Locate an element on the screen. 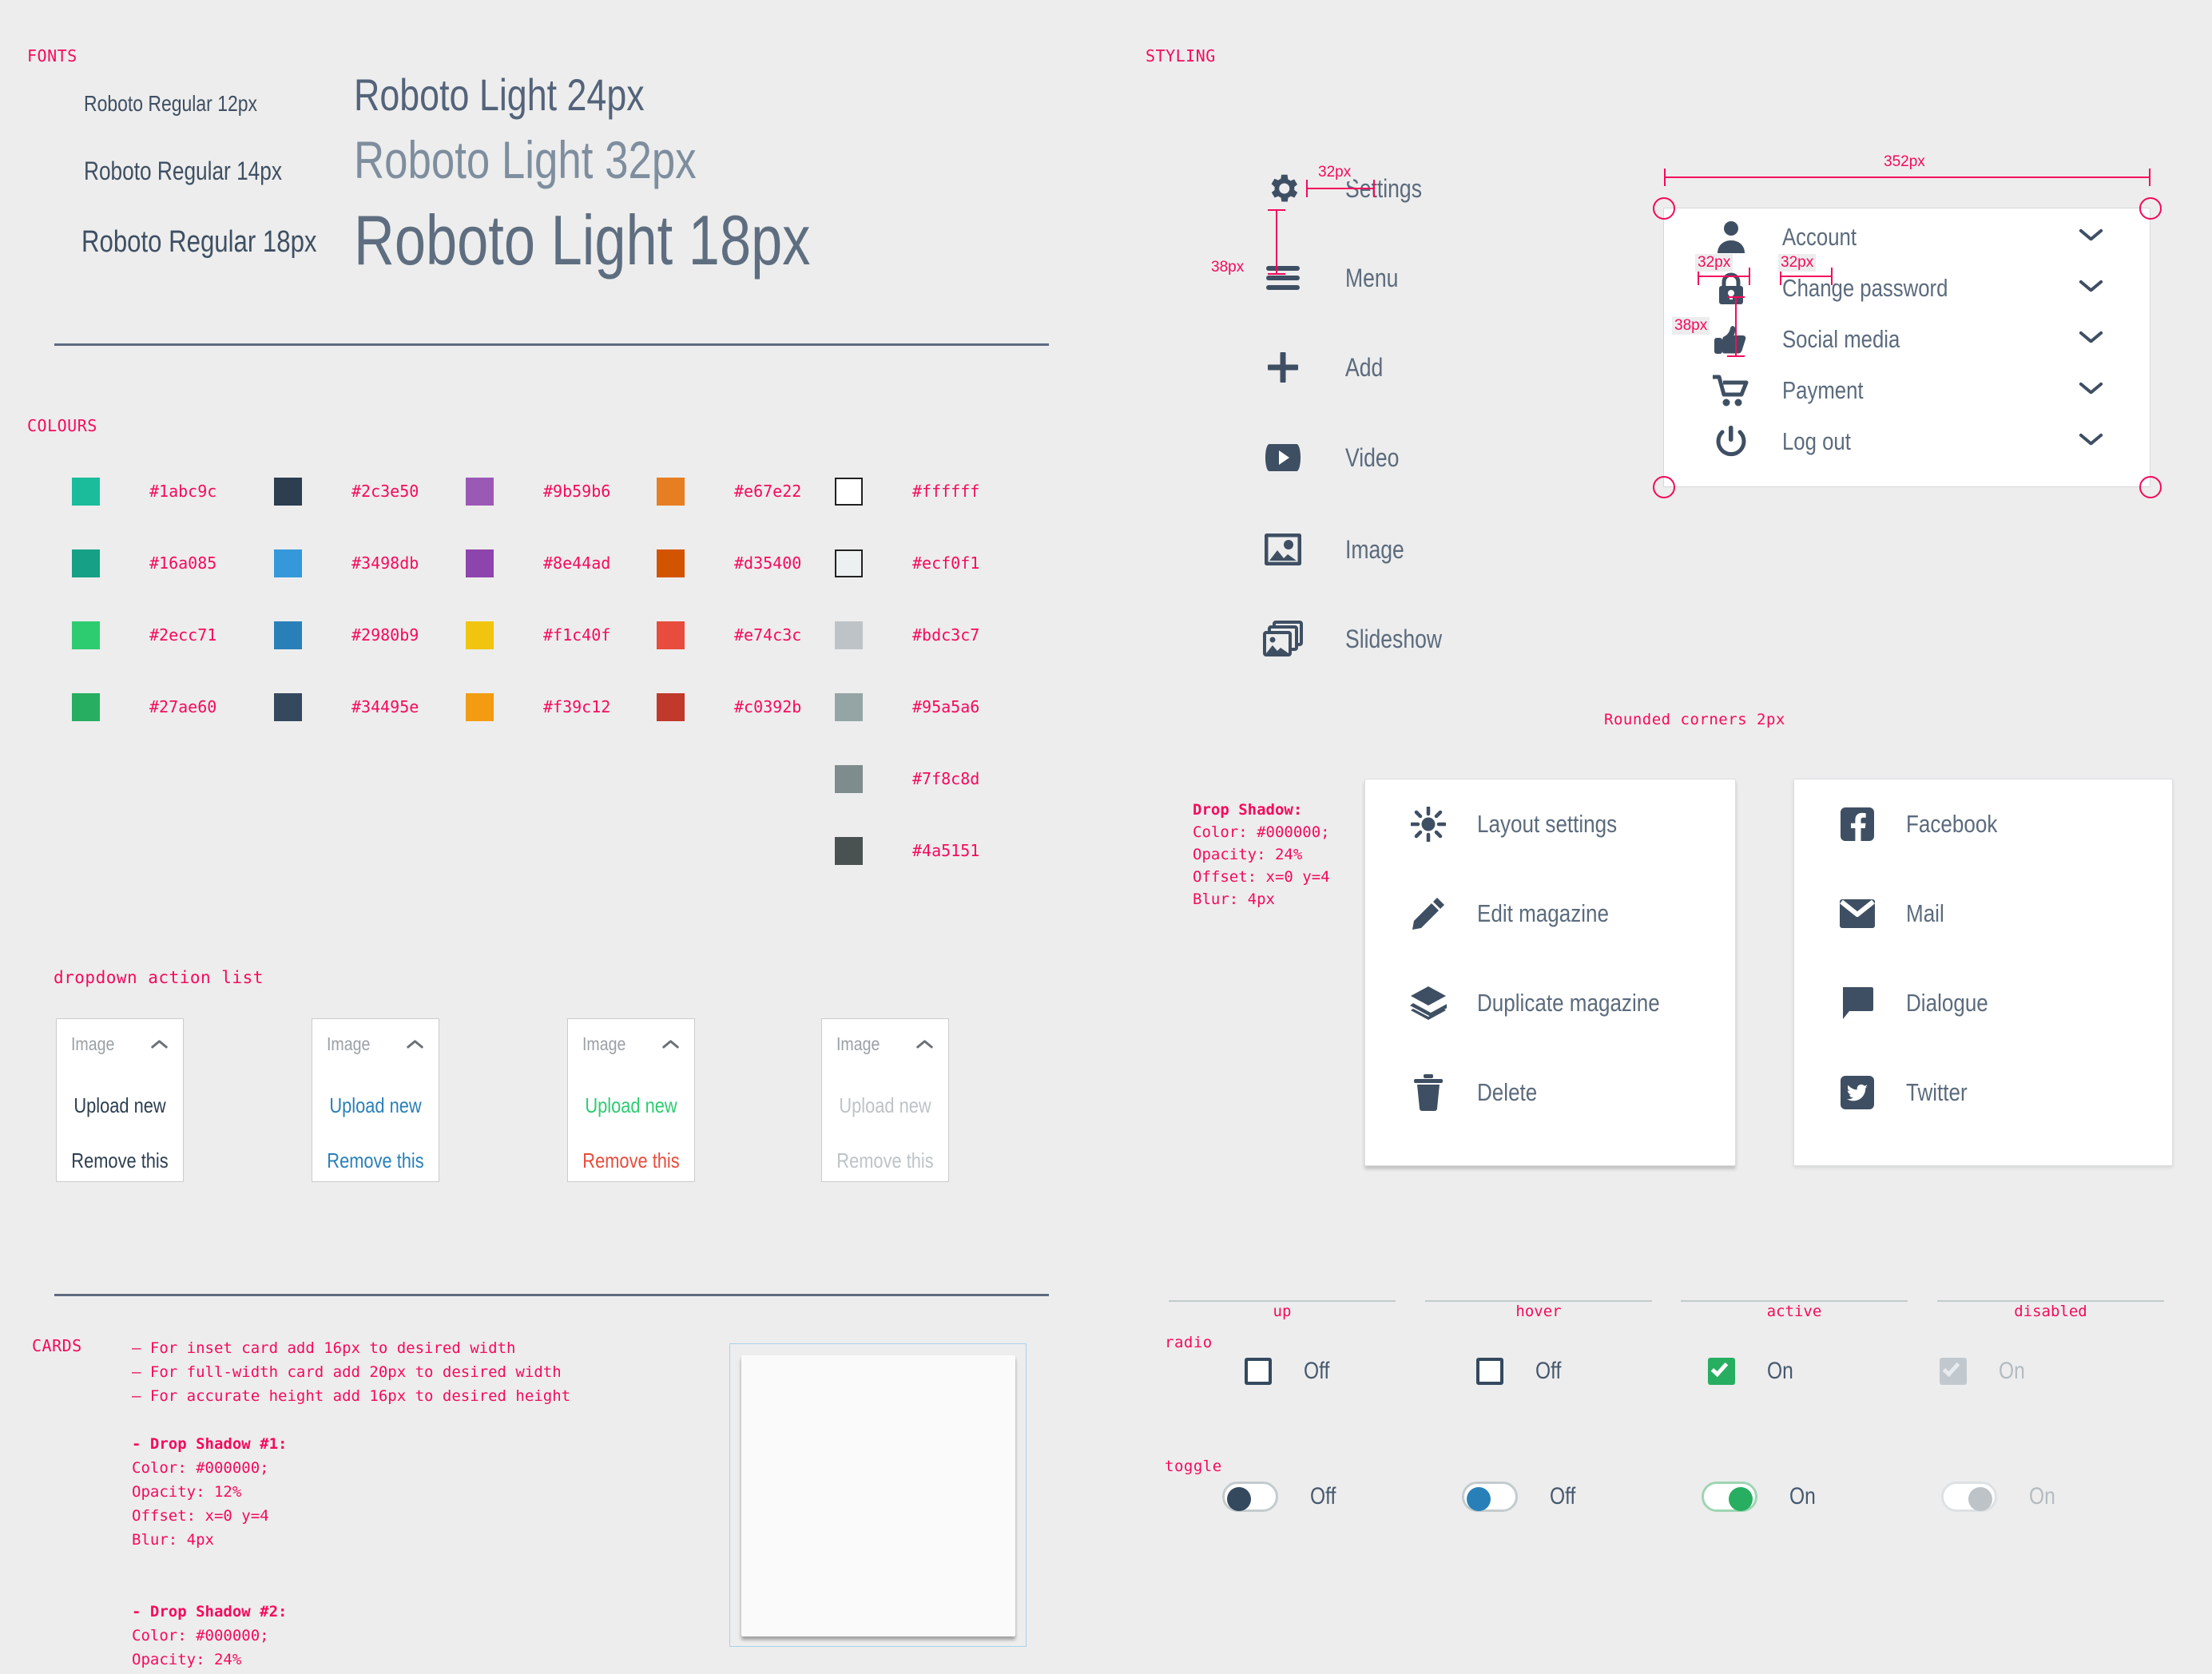 The width and height of the screenshot is (2212, 1674). nav-item-add: Add is located at coordinates (1326, 367).